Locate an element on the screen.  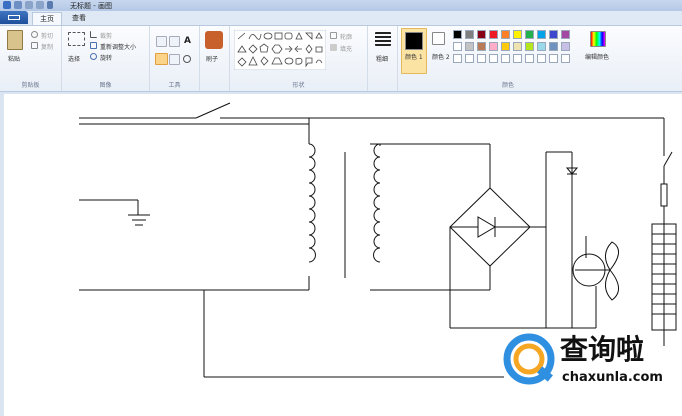
colors-group: 颜色 1 颜色 2 编辑颜色 颜色 is located at coordinates (508, 58).